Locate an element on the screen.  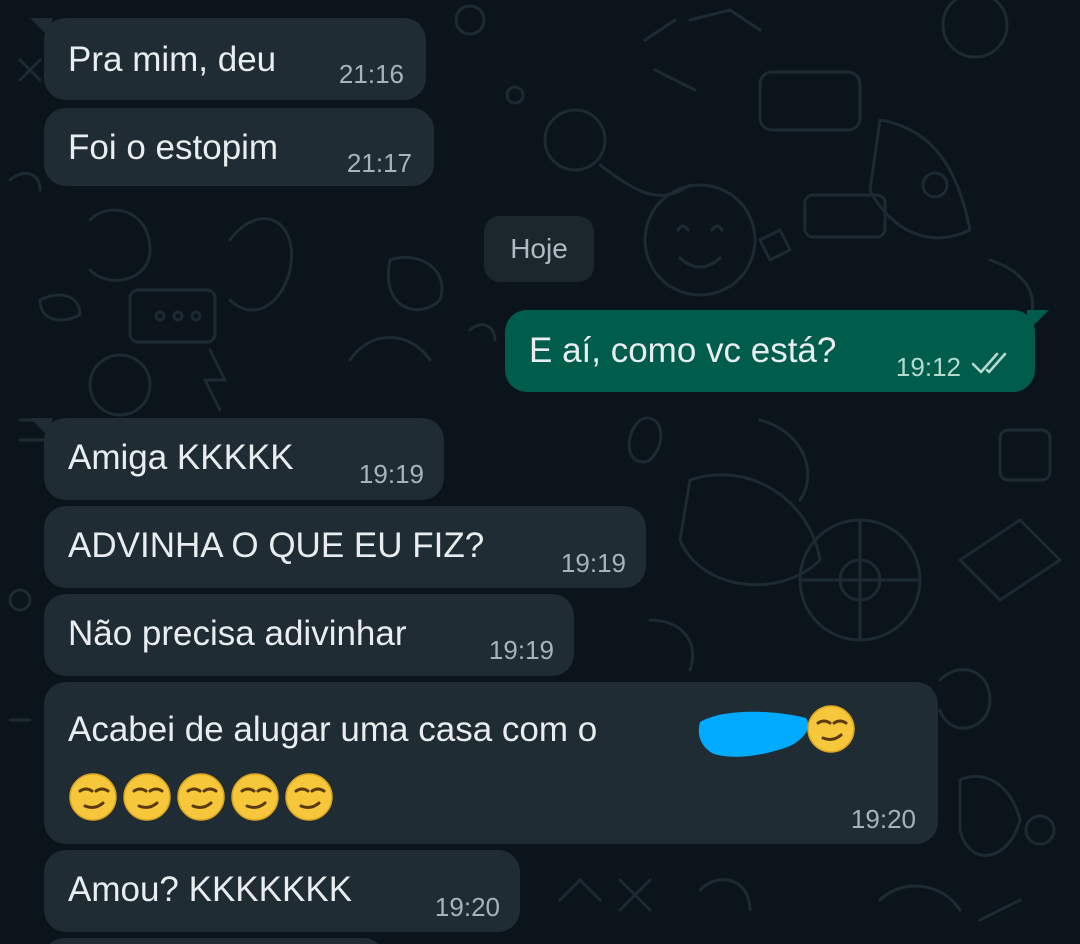
incoming-message: Não precisa adivinhar 19:19 is located at coordinates (309, 635).